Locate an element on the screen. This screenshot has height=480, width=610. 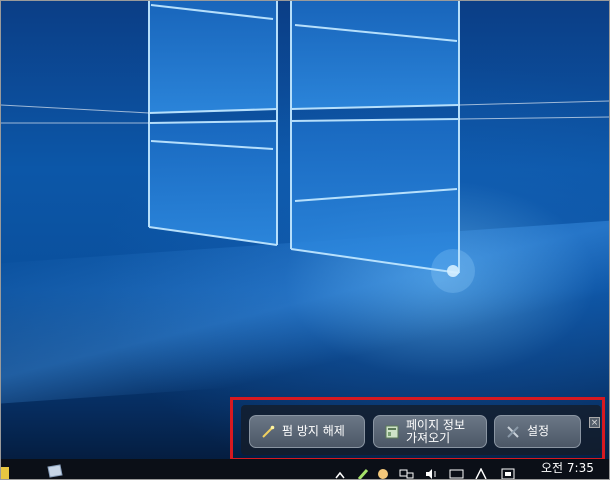
network-icon is located at coordinates (407, 472).